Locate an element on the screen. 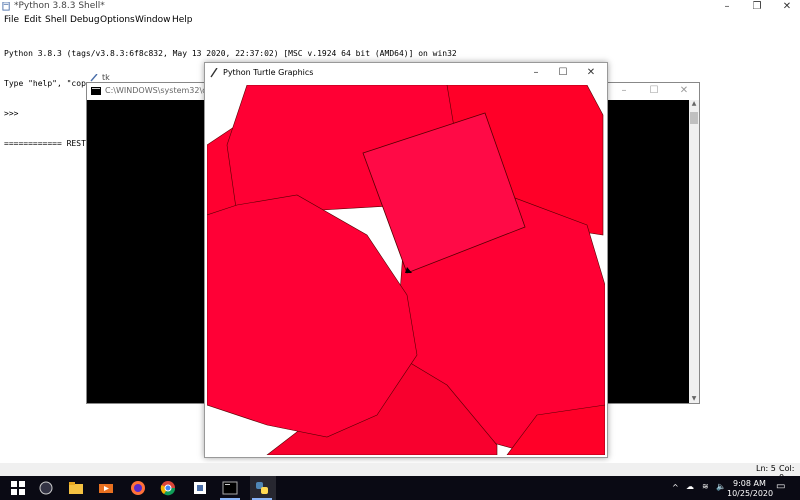 The height and width of the screenshot is (500, 800). search-icon is located at coordinates (46, 488).